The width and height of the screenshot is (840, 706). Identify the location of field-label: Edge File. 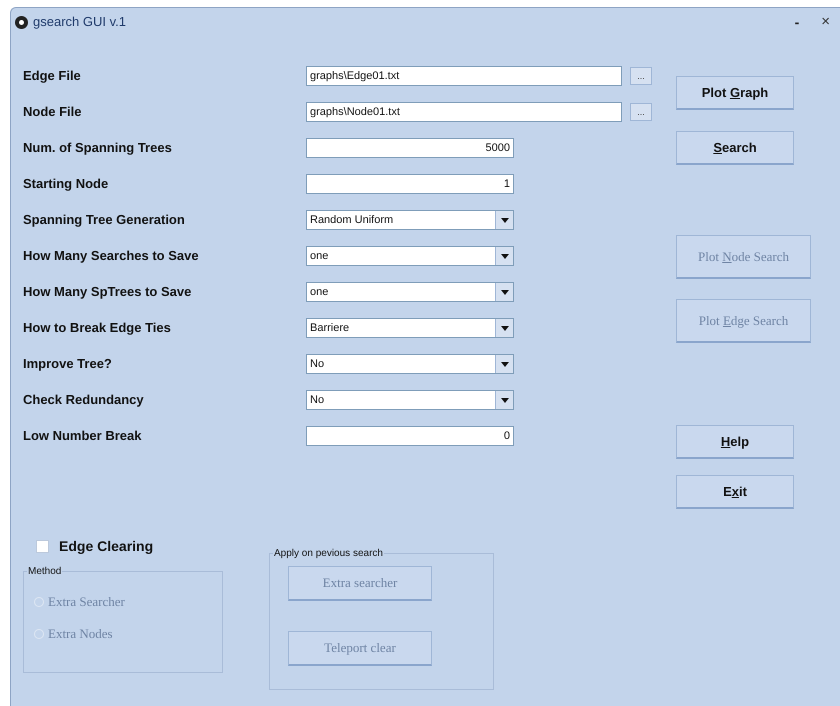
(52, 76).